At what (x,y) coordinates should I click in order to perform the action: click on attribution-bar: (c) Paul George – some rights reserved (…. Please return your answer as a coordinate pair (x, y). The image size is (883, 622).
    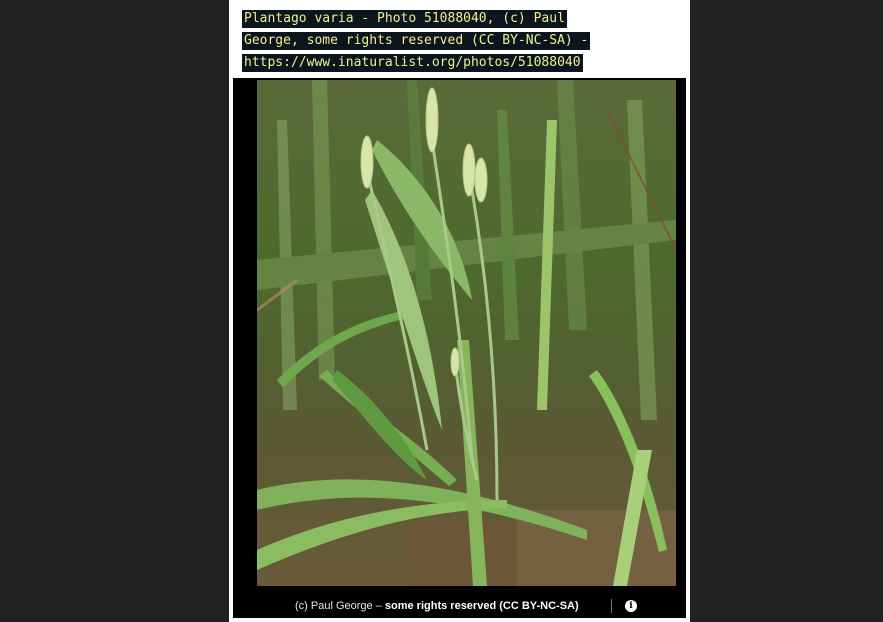
    Looking at the image, I should click on (459, 606).